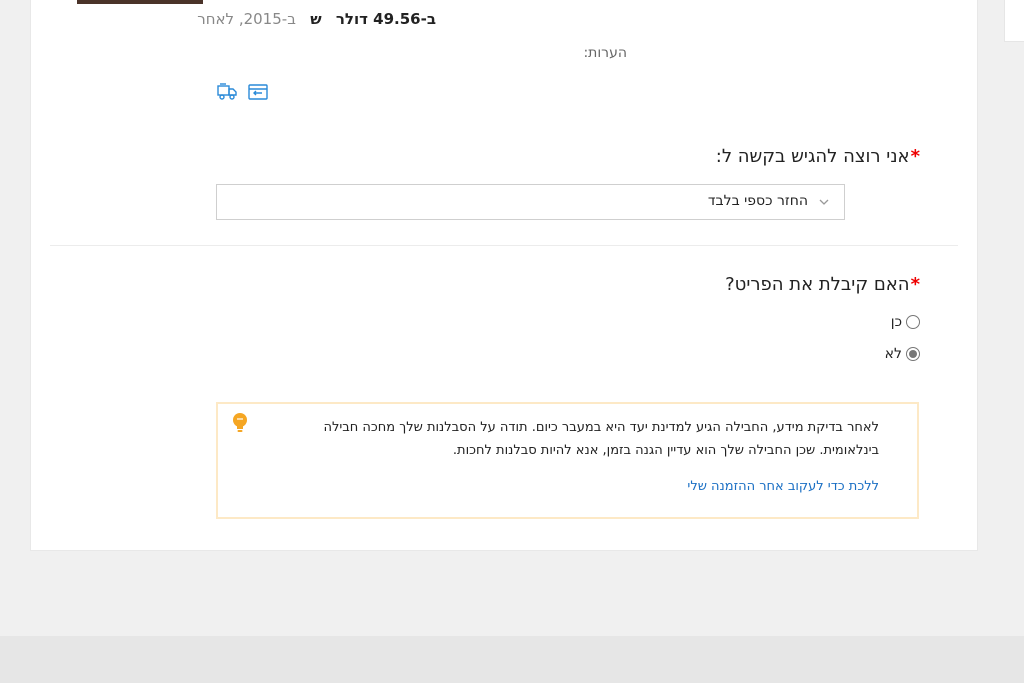 The height and width of the screenshot is (683, 1024). I want to click on notes-label: הערות:, so click(605, 53).